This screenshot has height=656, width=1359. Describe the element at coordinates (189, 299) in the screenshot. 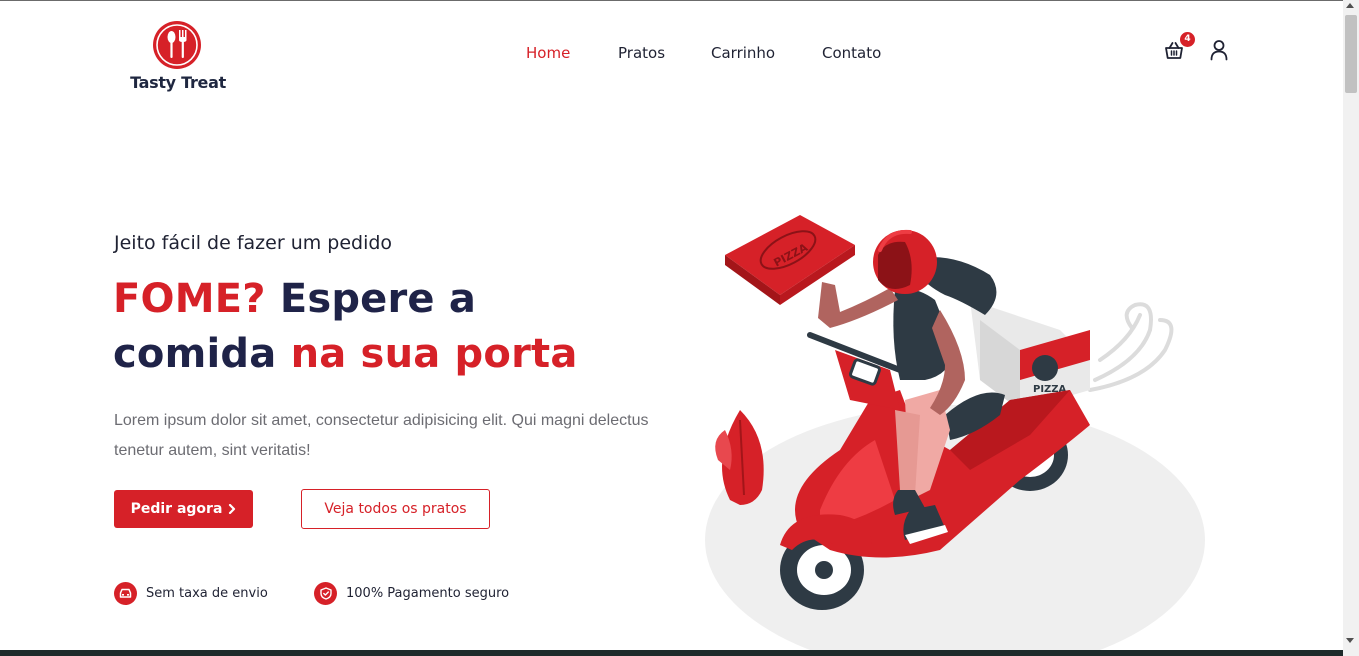

I see `headline-red-1: FOME?` at that location.